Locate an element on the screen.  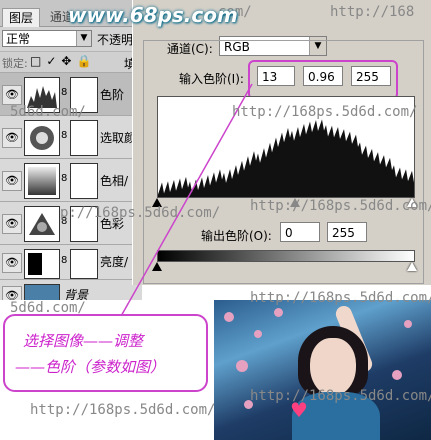
callout-line-1: 选择图像——调整 is located at coordinates (83, 341).